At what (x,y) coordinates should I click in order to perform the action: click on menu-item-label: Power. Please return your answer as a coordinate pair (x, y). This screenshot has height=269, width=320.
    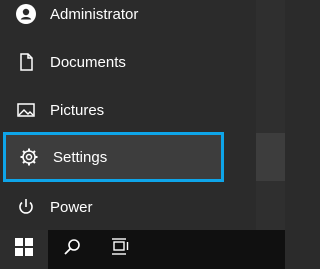
    Looking at the image, I should click on (71, 207).